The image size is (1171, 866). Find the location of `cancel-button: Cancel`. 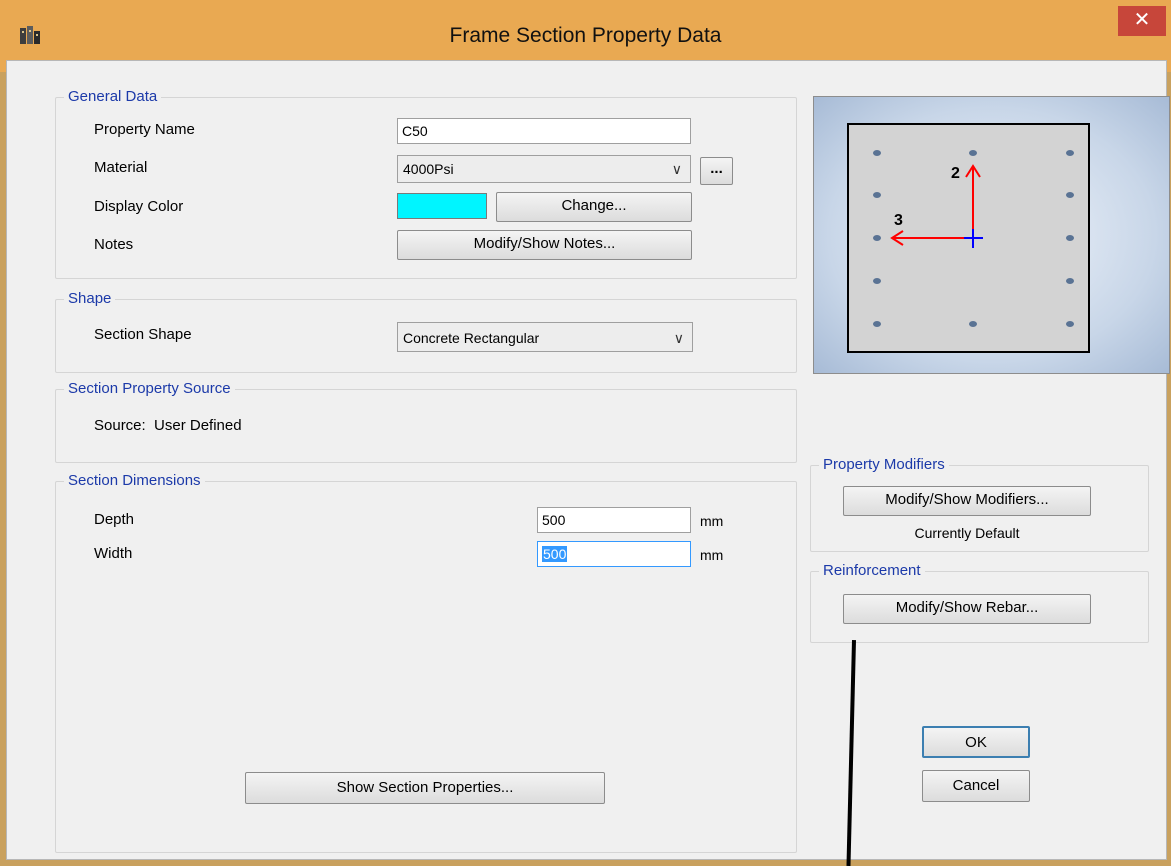

cancel-button: Cancel is located at coordinates (976, 786).